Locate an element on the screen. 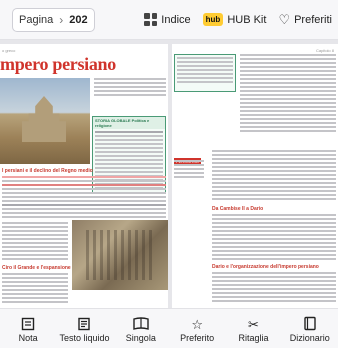 Image resolution: width=338 pixels, height=348 pixels. index-button: Indice is located at coordinates (167, 19).